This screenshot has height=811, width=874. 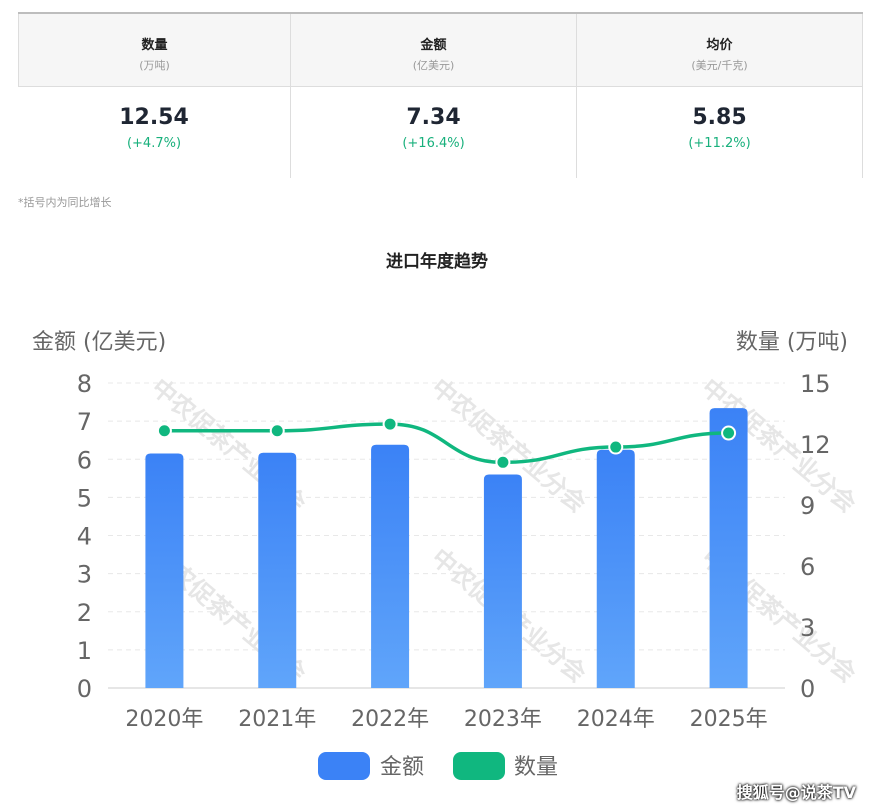 What do you see at coordinates (796, 792) in the screenshot?
I see `watermark: 搜狐号@说茶TV` at bounding box center [796, 792].